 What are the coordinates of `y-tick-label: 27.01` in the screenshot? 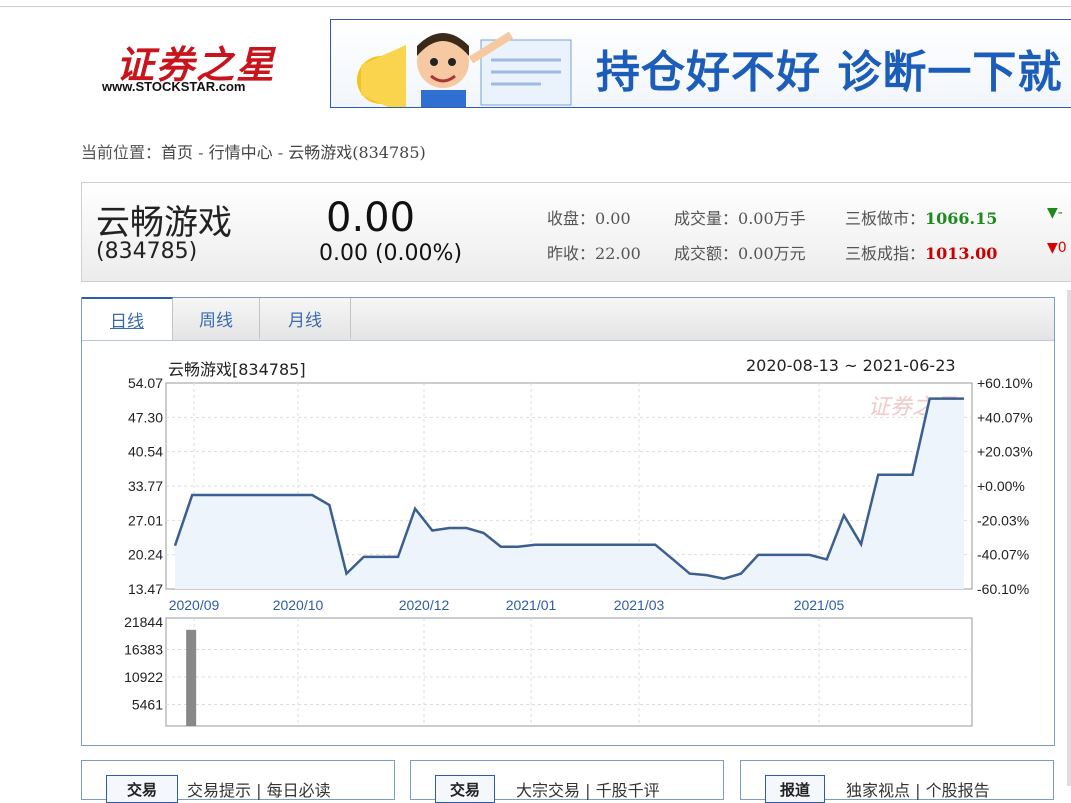 It's located at (145, 520).